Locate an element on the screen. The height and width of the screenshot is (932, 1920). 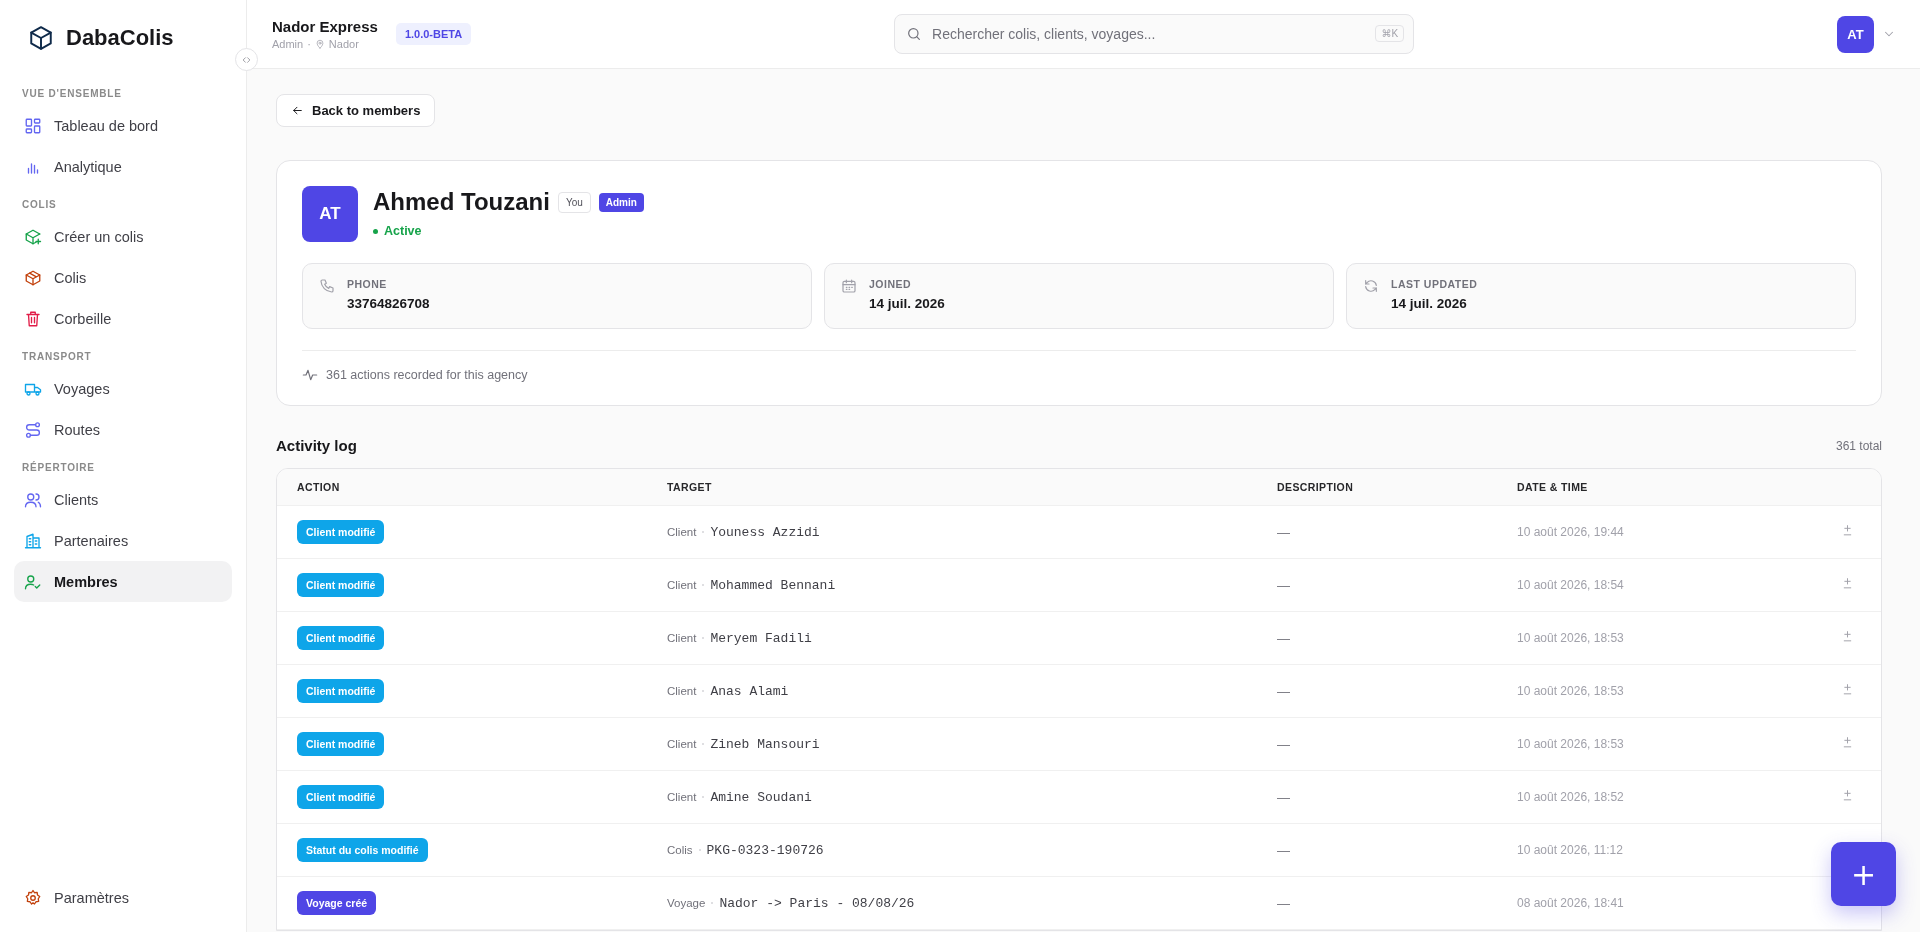
section-title: Activity log is located at coordinates (316, 445).